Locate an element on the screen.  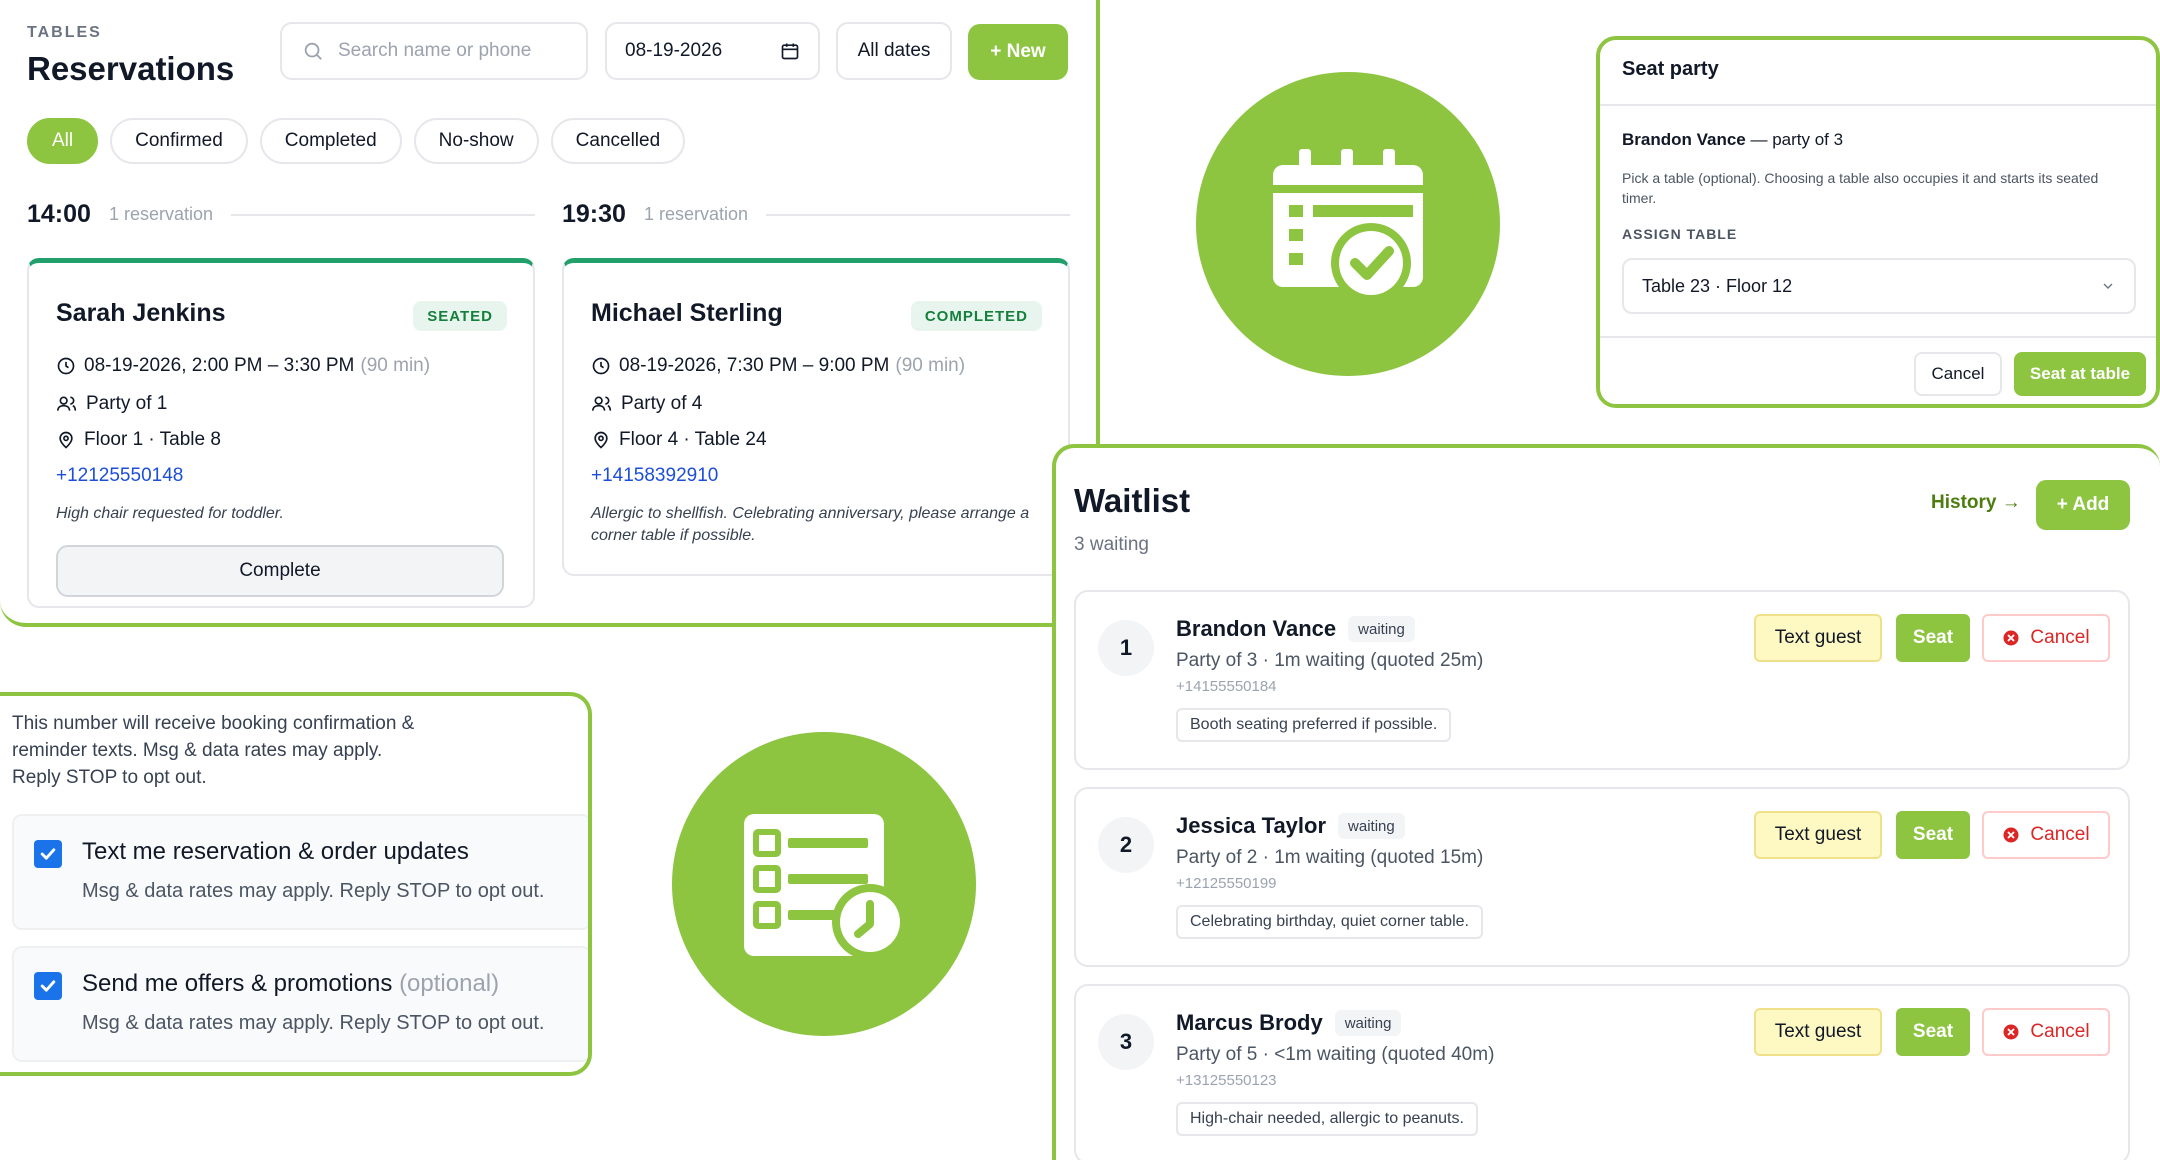
add-waitlist-button: + Add is located at coordinates (2083, 505).